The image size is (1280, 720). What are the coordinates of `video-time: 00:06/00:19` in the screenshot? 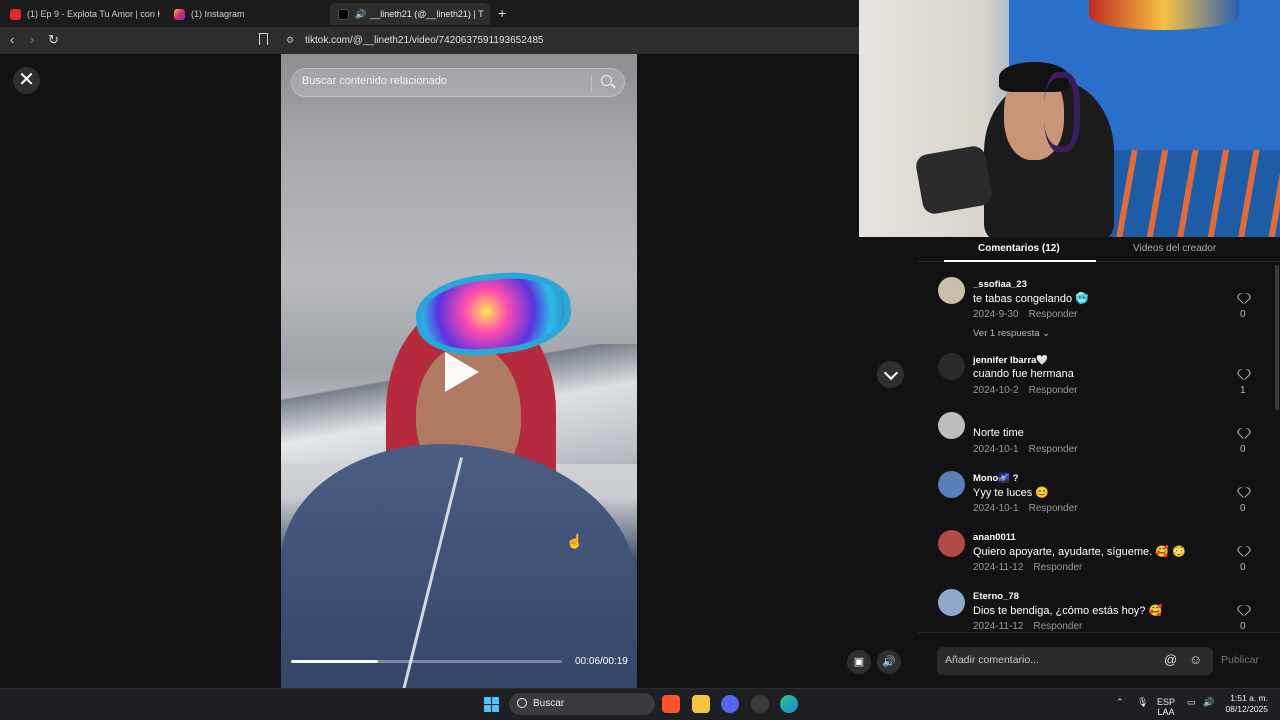 It's located at (601, 661).